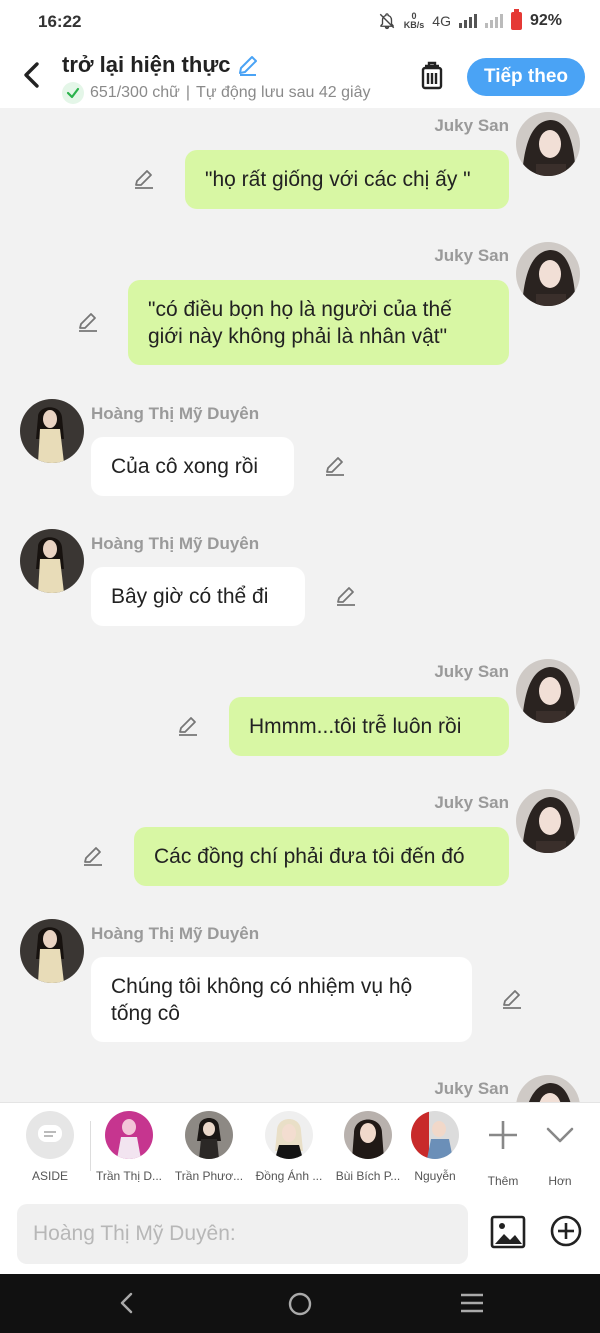  I want to click on character-label: Nguyễn, so click(435, 1176).